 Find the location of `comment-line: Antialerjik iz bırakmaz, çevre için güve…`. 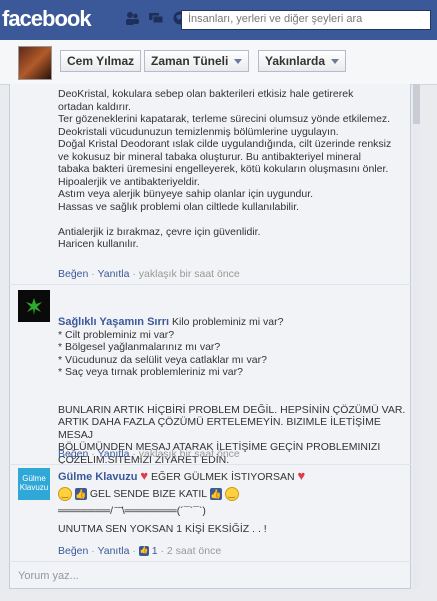

comment-line: Antialerjik iz bırakmaz, çevre için güve… is located at coordinates (159, 231).